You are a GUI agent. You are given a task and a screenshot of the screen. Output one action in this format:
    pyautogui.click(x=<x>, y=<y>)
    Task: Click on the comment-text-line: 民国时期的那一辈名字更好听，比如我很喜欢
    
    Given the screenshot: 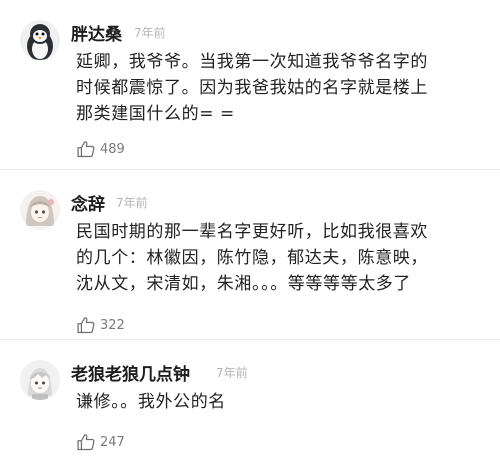 What is the action you would take?
    pyautogui.click(x=252, y=232)
    